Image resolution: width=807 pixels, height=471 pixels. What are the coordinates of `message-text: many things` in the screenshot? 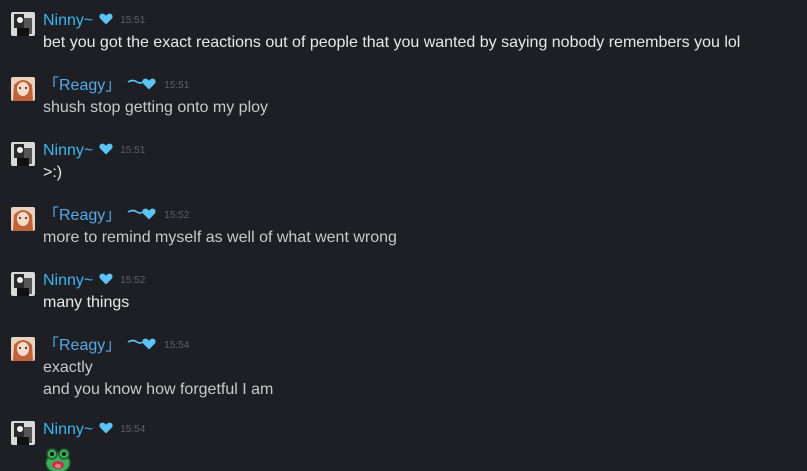 It's located at (86, 302).